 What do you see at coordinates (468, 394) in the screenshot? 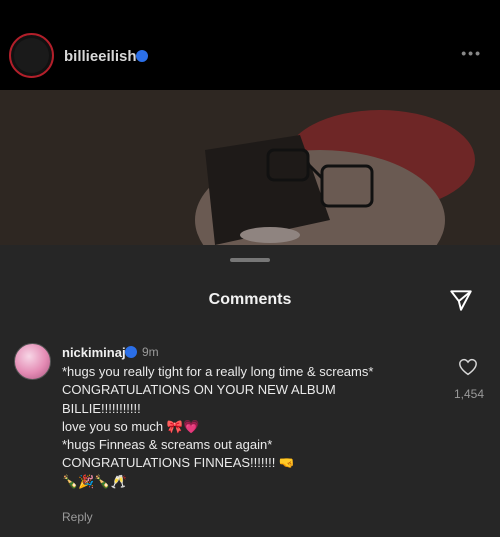
I see `like-count: 1,454` at bounding box center [468, 394].